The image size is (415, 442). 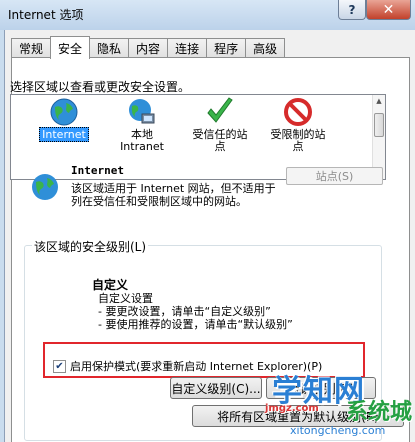 I want to click on tab-privacy: 隐私, so click(x=109, y=48).